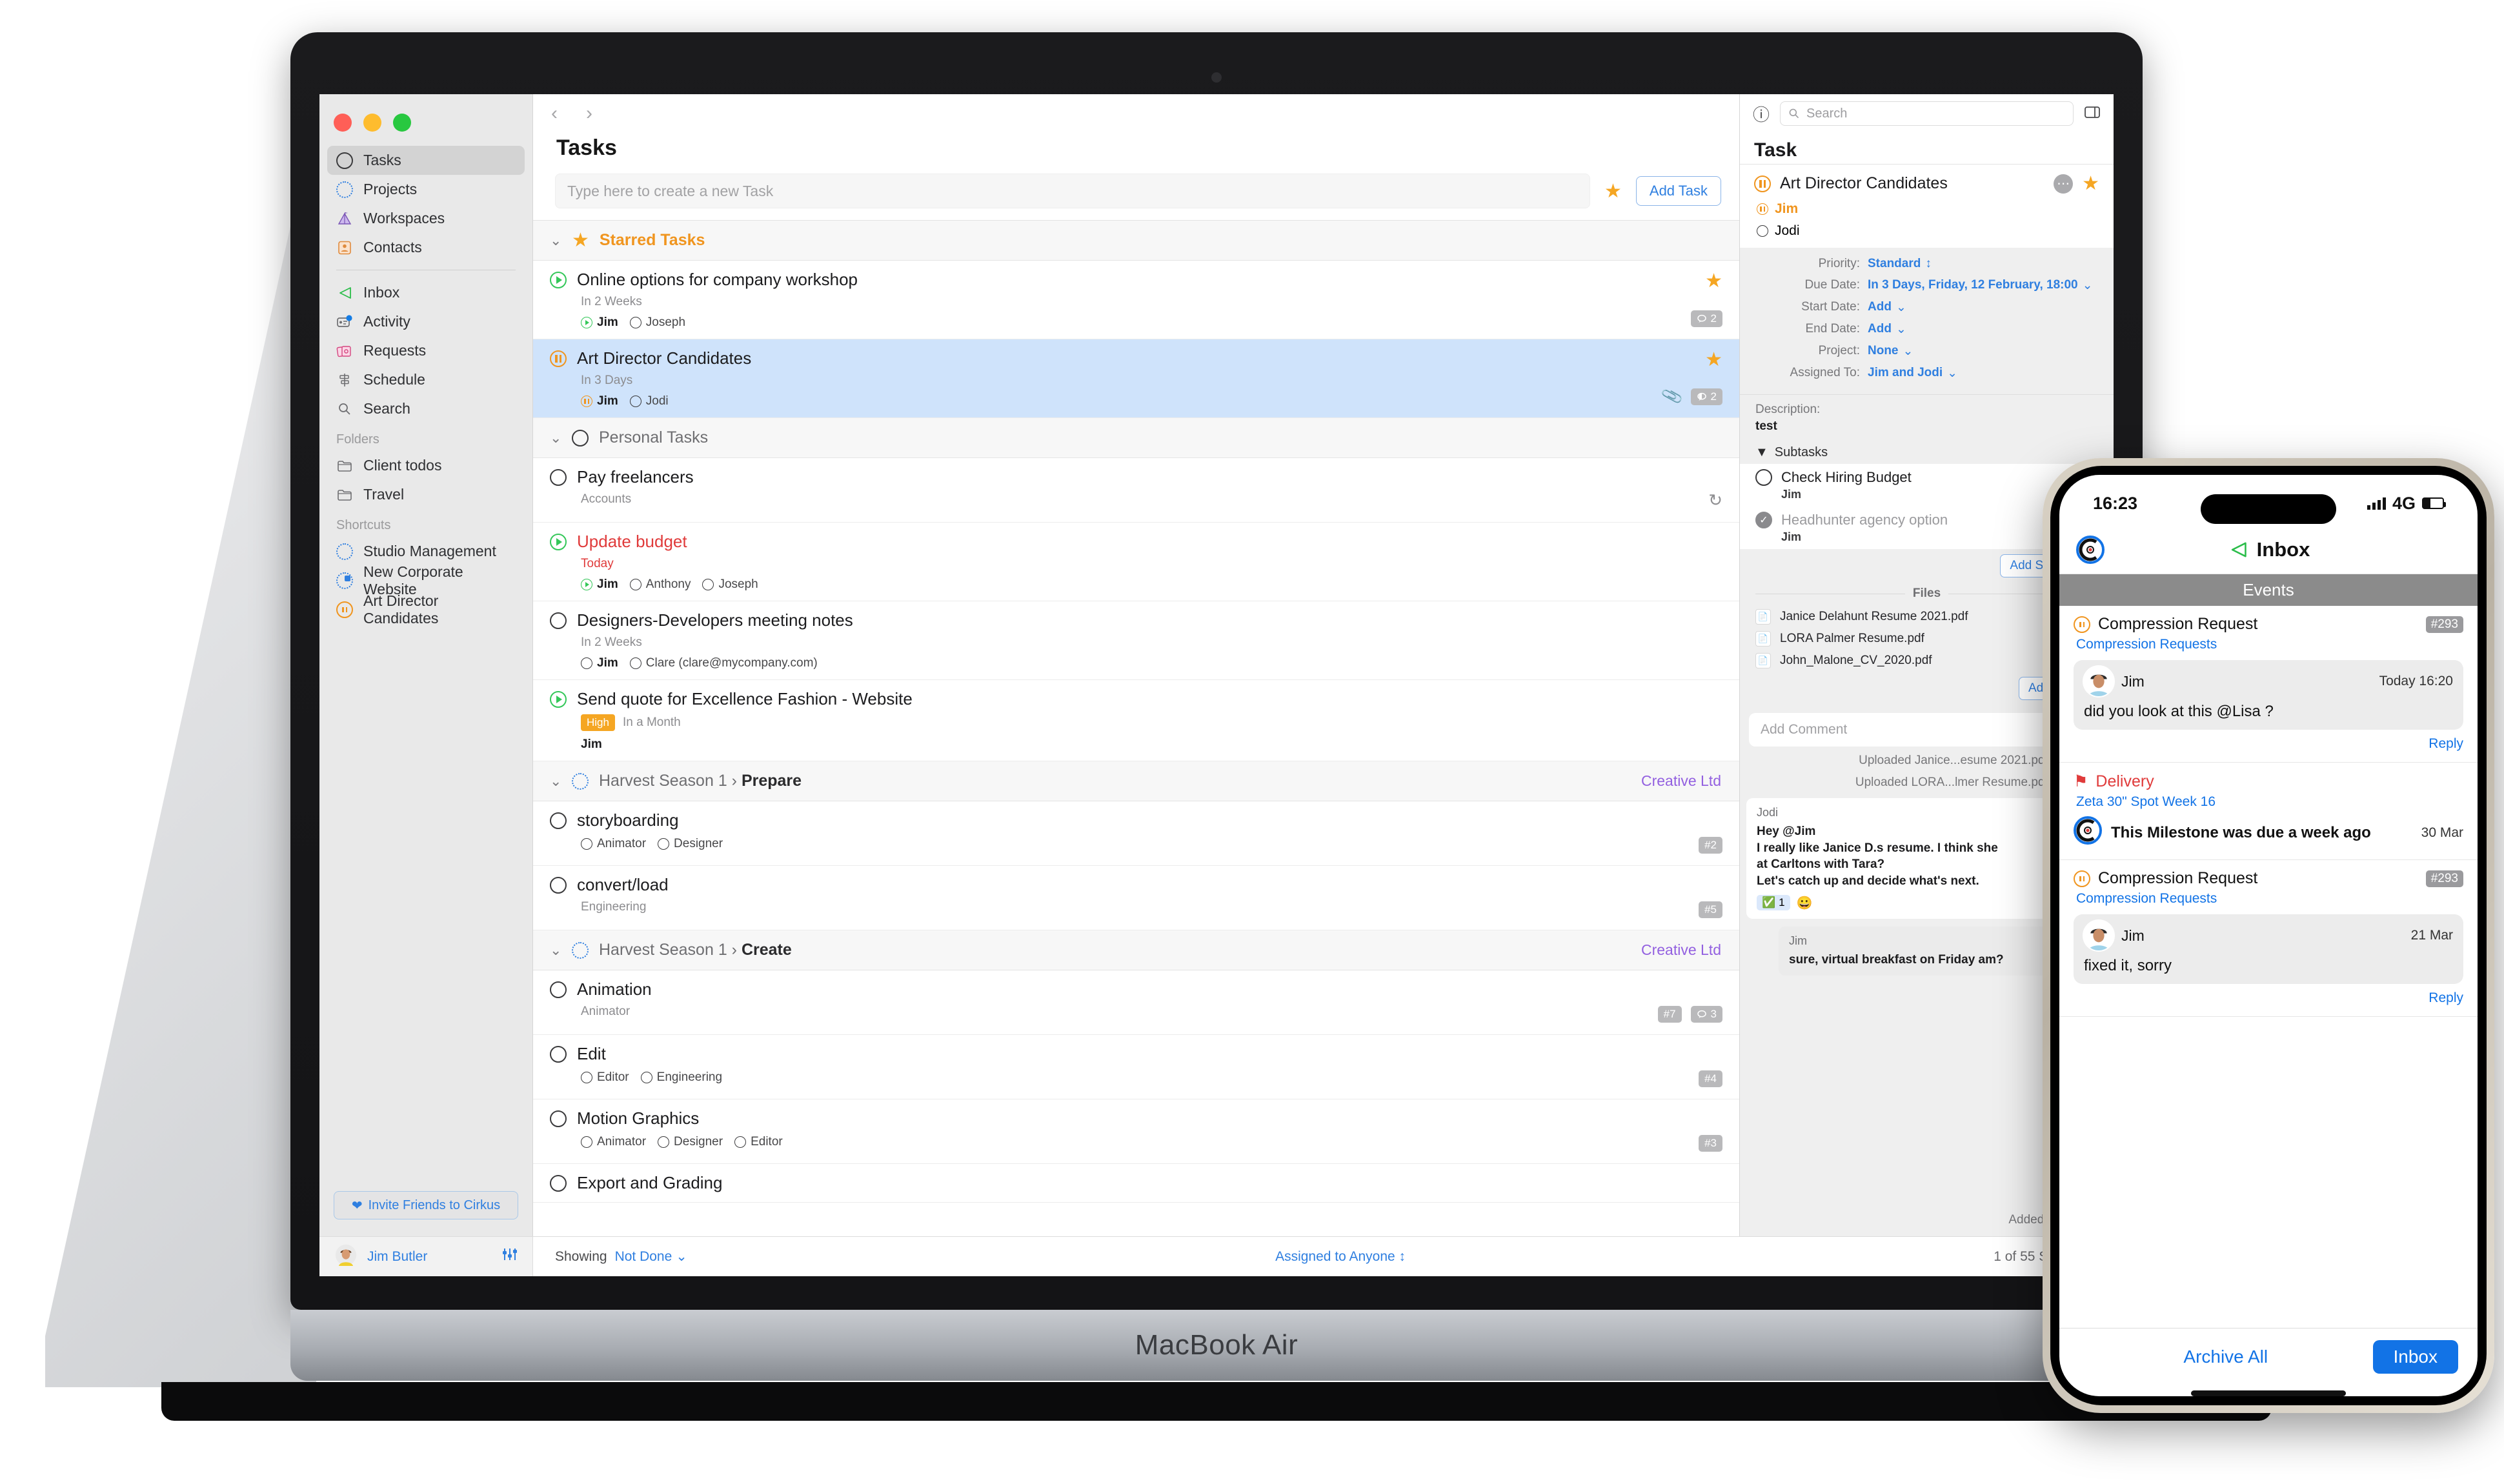 The height and width of the screenshot is (1484, 2504). What do you see at coordinates (1136, 898) in the screenshot?
I see `table-row: convert/load Engineering #5` at bounding box center [1136, 898].